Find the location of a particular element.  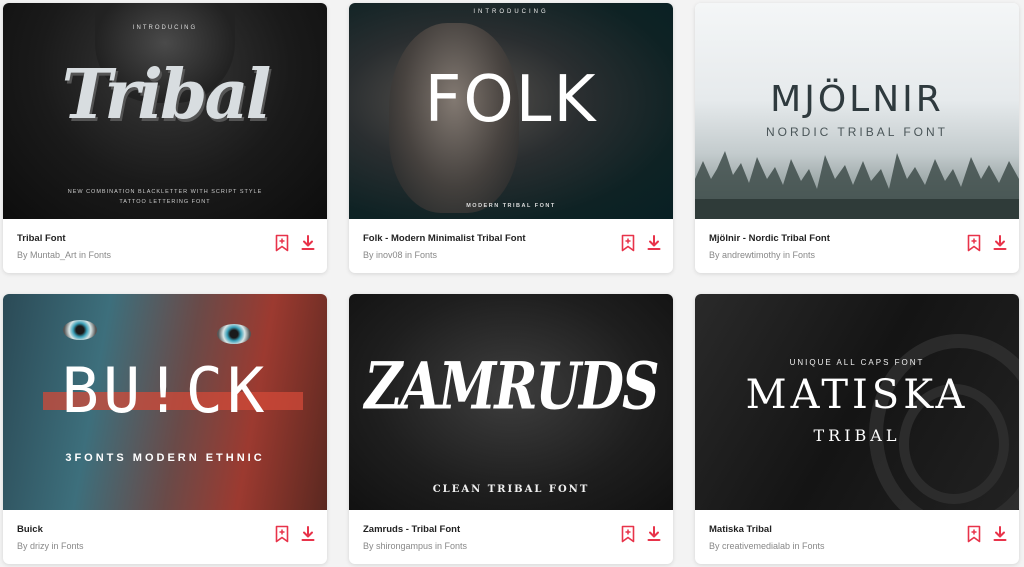

card-thumbnail: ZAMRUDS CLEAN TRIBAL FONT is located at coordinates (511, 402).